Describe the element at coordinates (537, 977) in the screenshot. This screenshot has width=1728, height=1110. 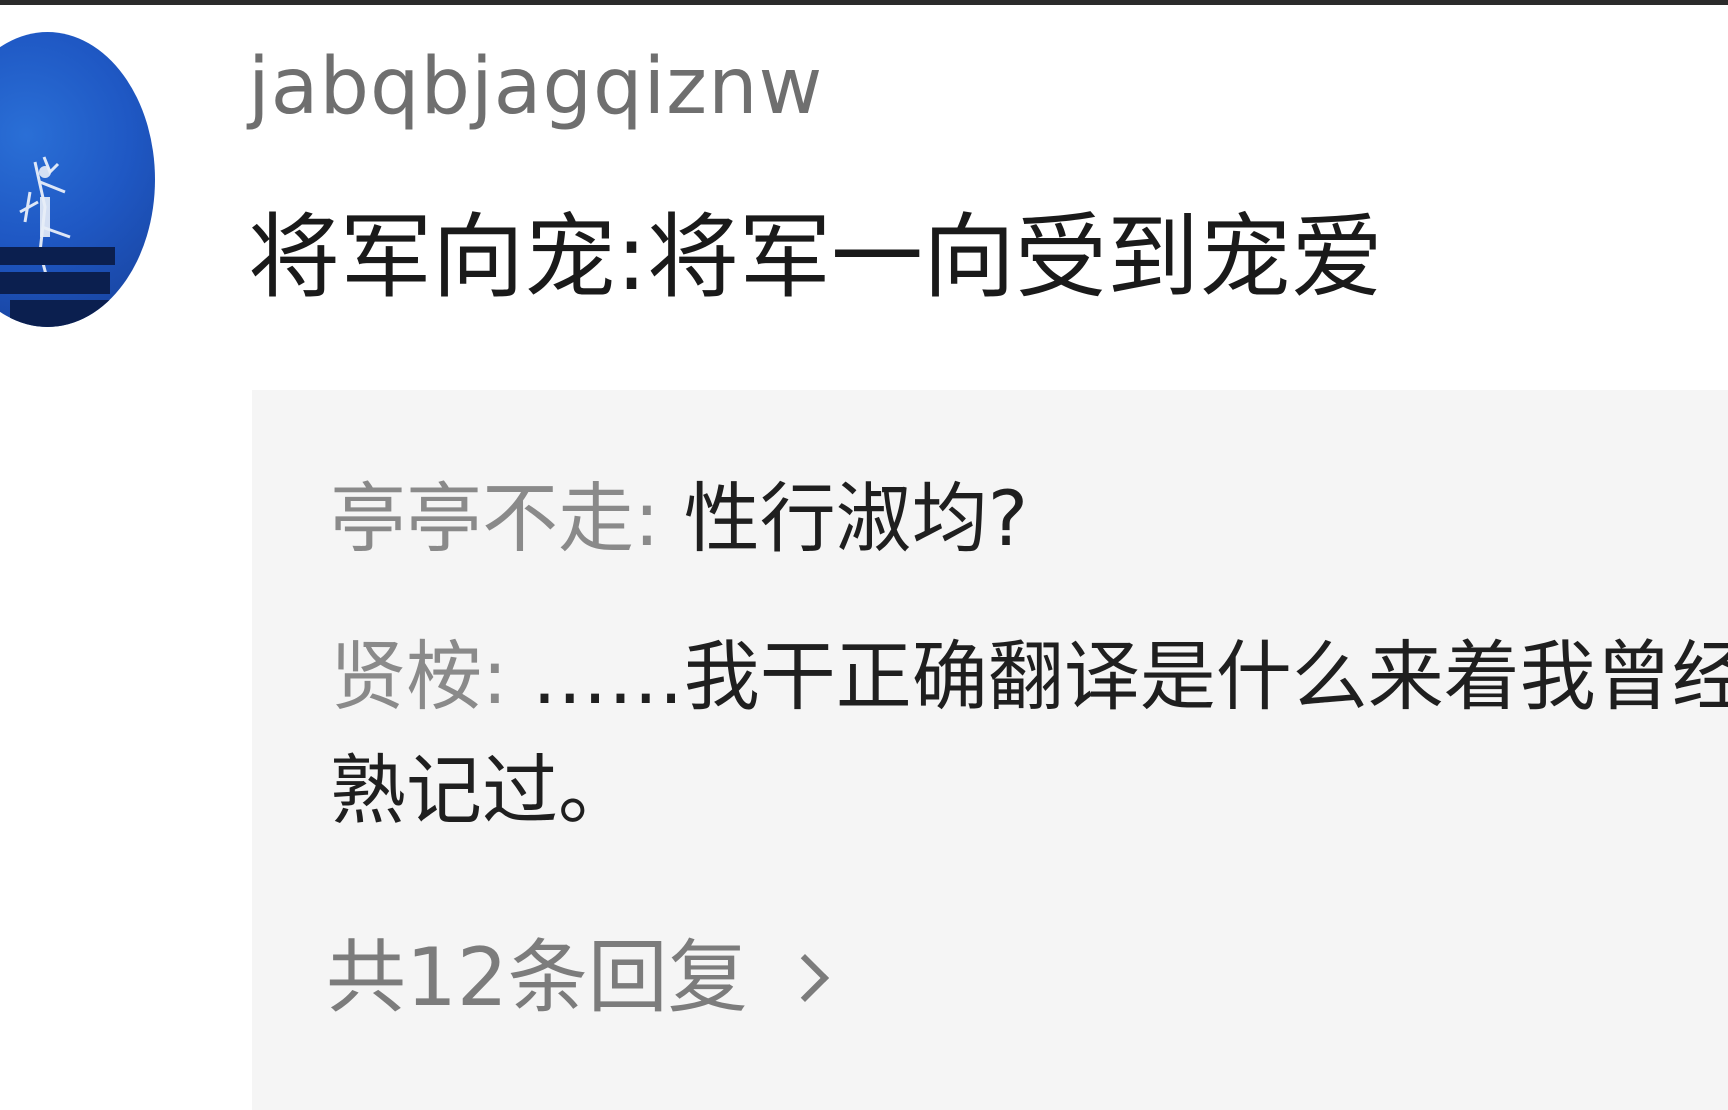
I see `reply-count-label: 共12条回复` at that location.